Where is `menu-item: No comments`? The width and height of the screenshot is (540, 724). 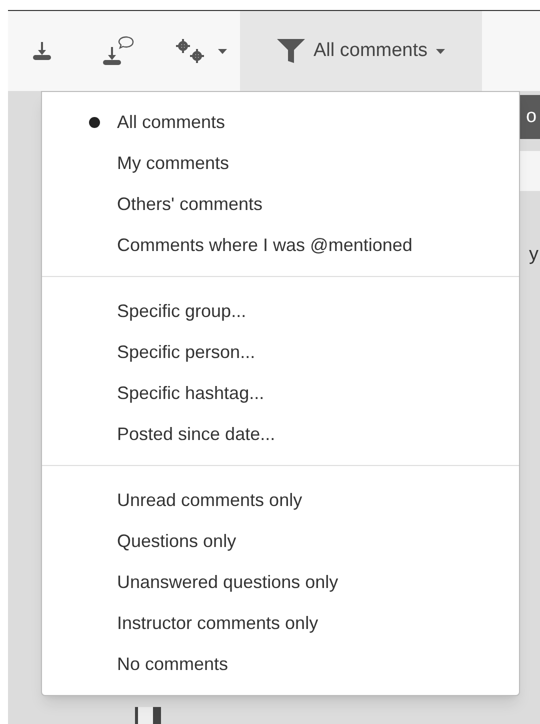
menu-item: No comments is located at coordinates (172, 664).